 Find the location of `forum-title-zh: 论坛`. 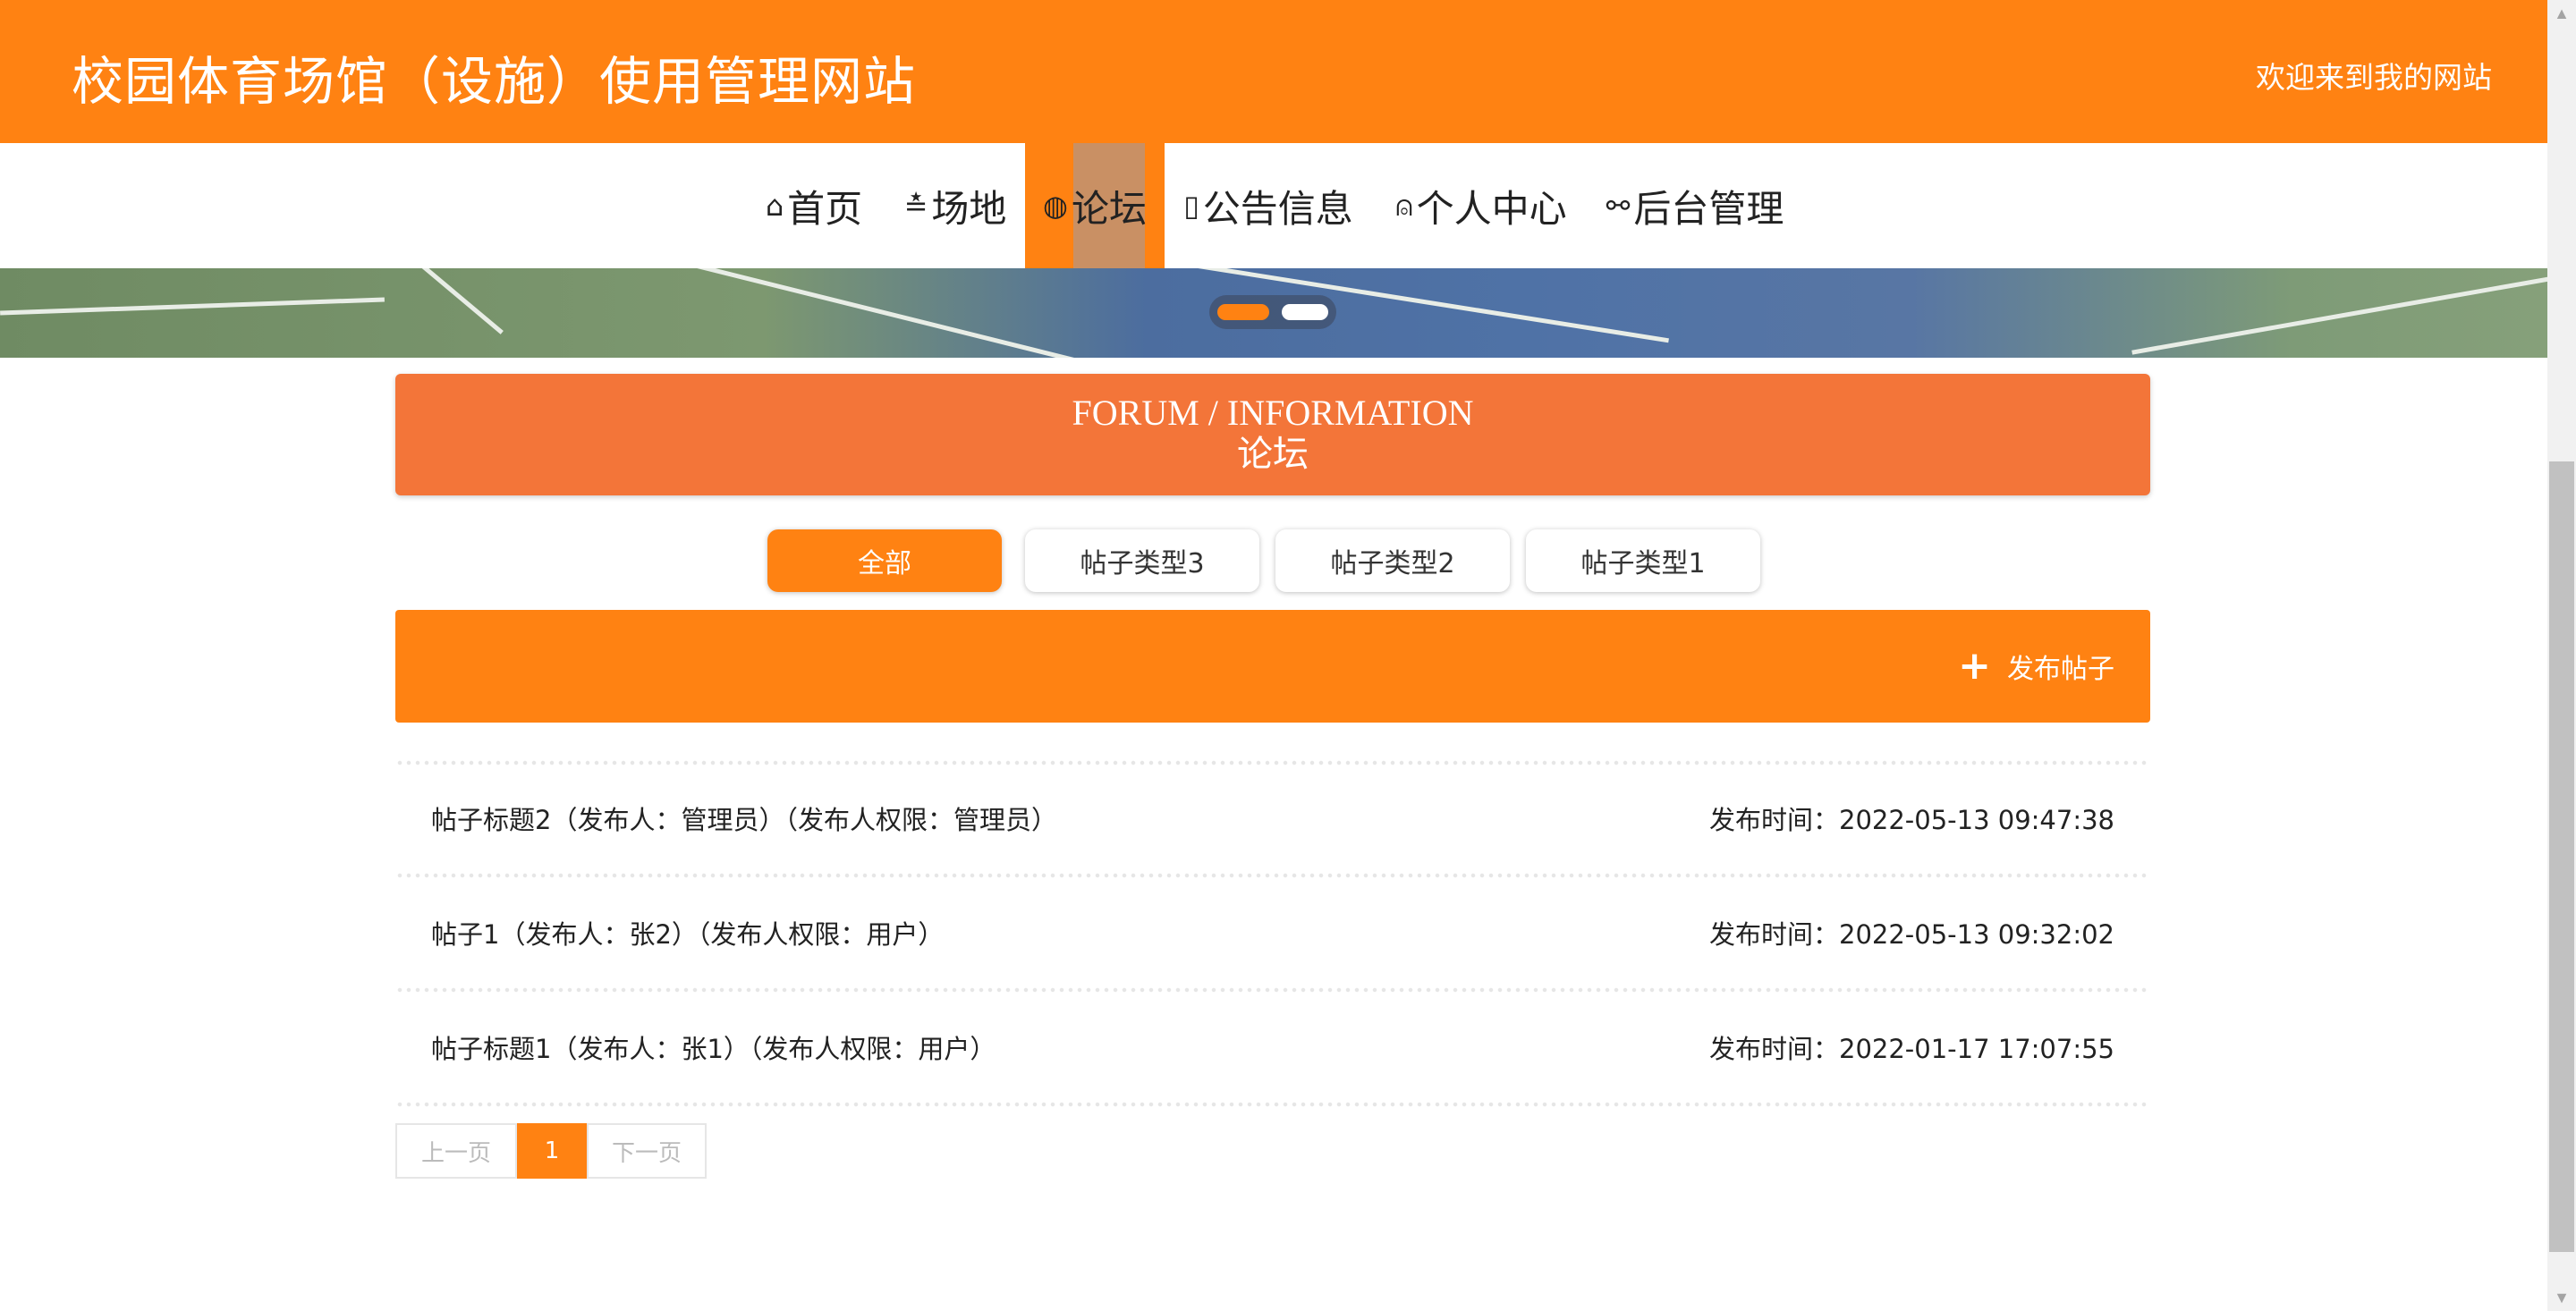

forum-title-zh: 论坛 is located at coordinates (1273, 454).